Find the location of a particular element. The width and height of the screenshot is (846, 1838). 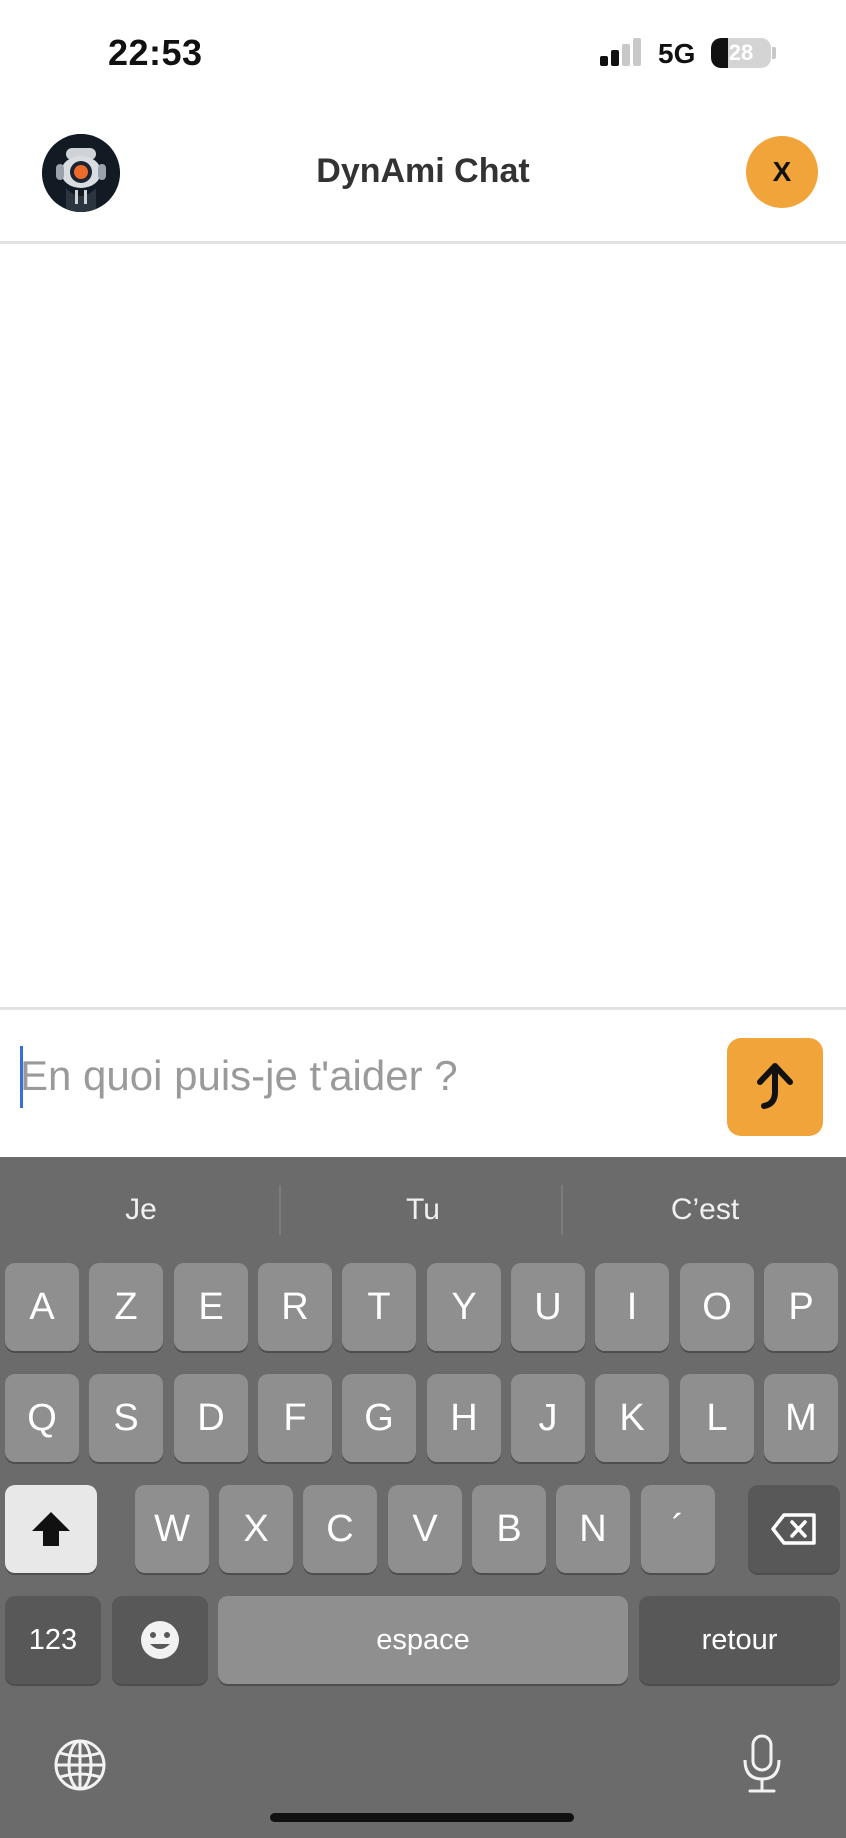

battery-cap is located at coordinates (774, 53).